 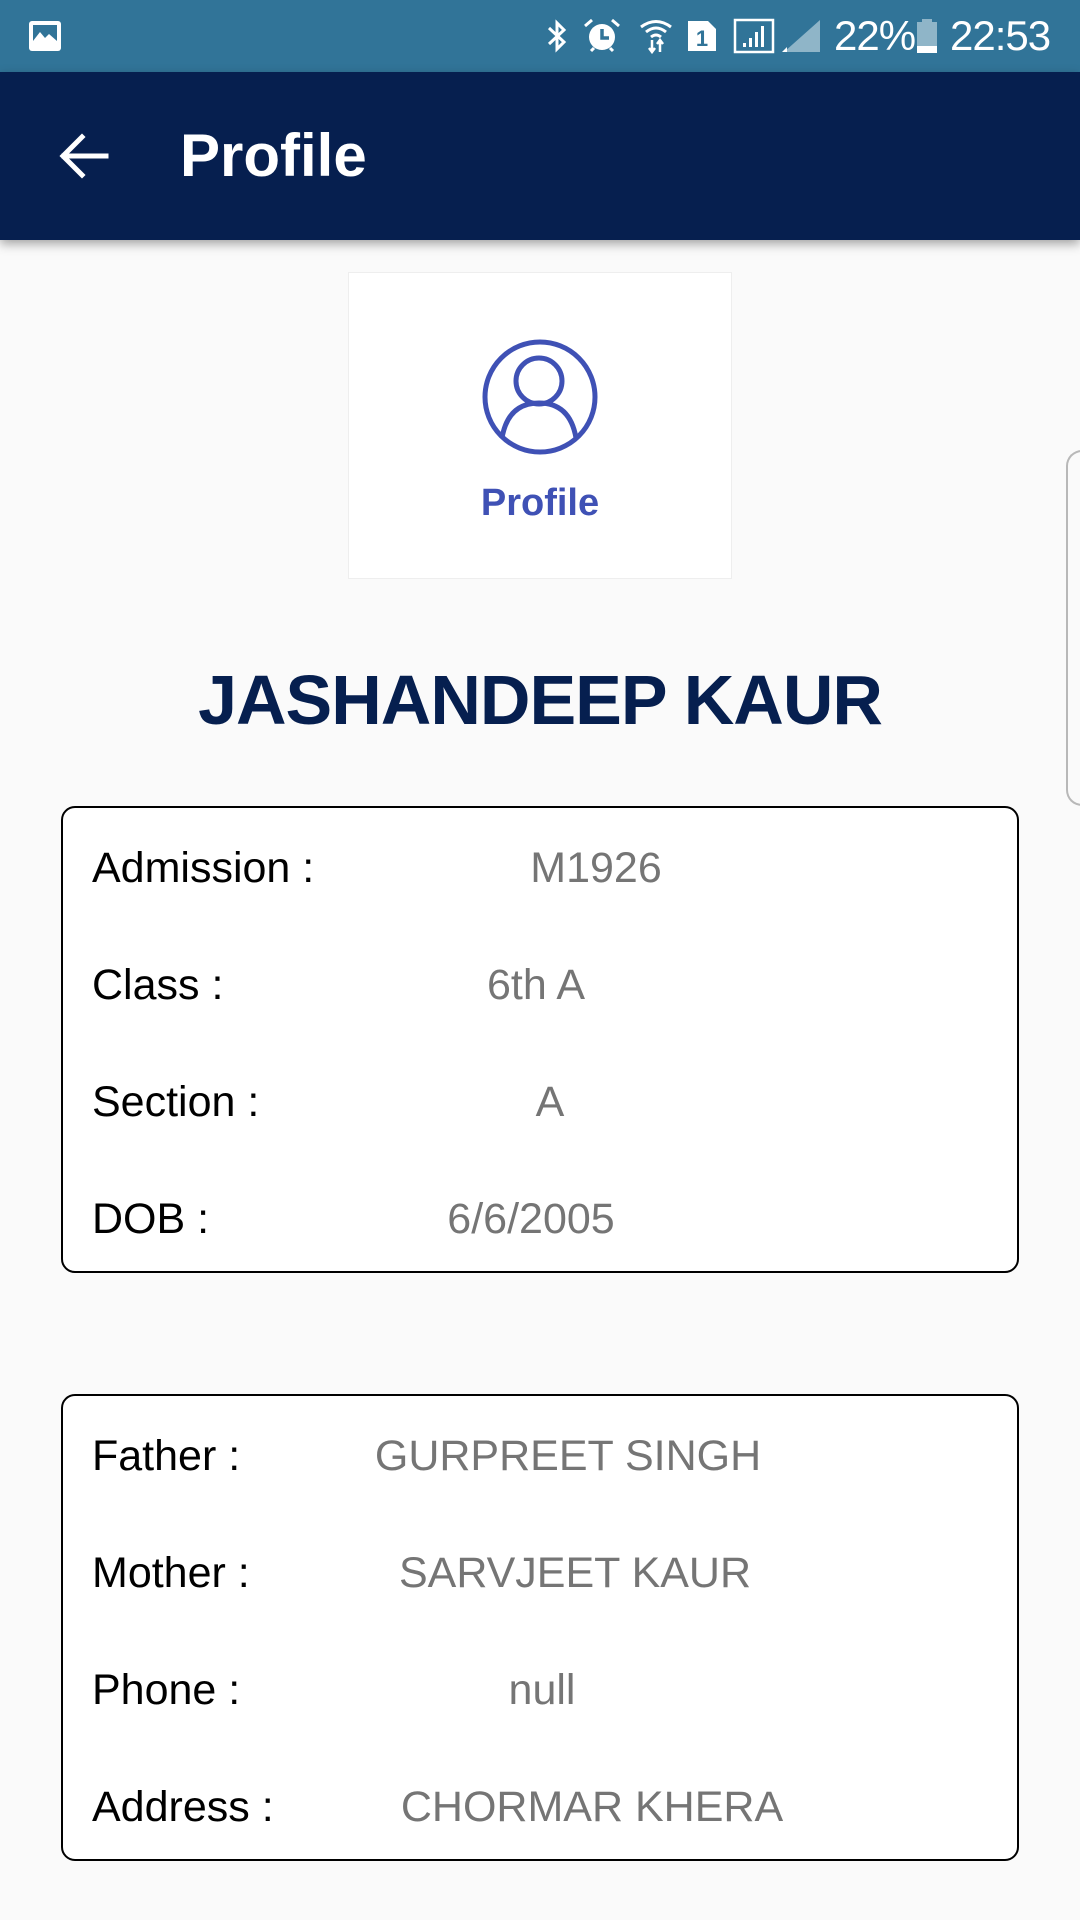 What do you see at coordinates (1073, 628) in the screenshot?
I see `edge-panel-handle` at bounding box center [1073, 628].